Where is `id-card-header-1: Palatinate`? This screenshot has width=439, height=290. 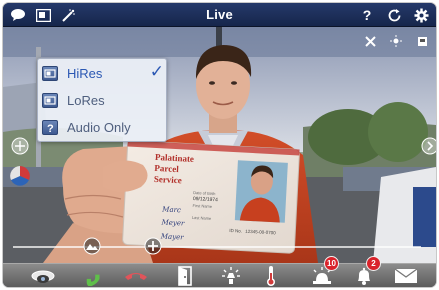
id-card-header-1: Palatinate is located at coordinates (174, 158).